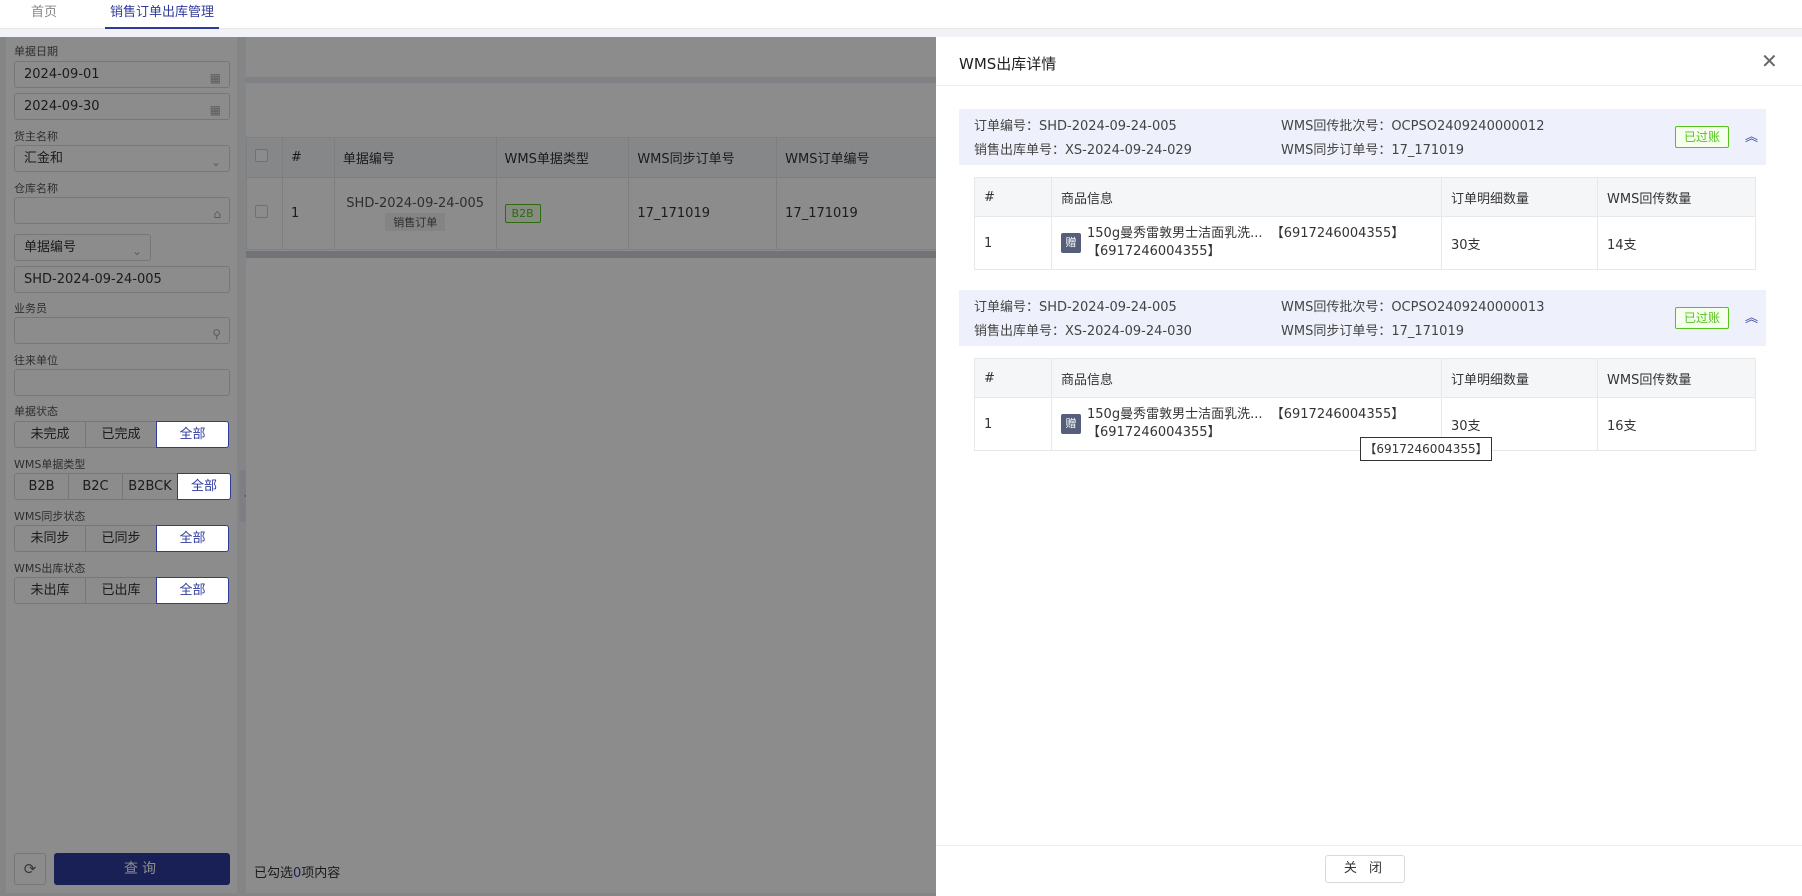 This screenshot has width=1802, height=896. I want to click on batch-number: WMS回传批次号：OCPSO2409240000013, so click(1413, 307).